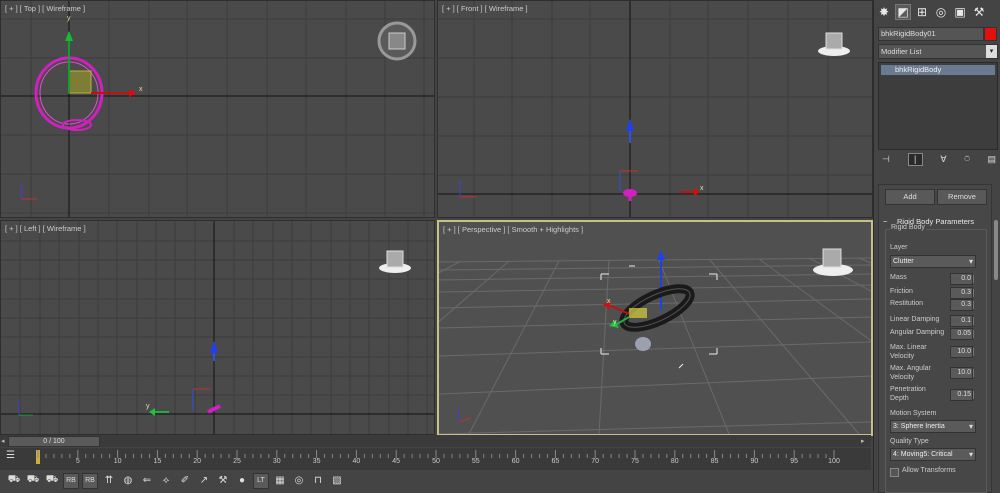  Describe the element at coordinates (71, 480) in the screenshot. I see `rb-icon: RB` at that location.